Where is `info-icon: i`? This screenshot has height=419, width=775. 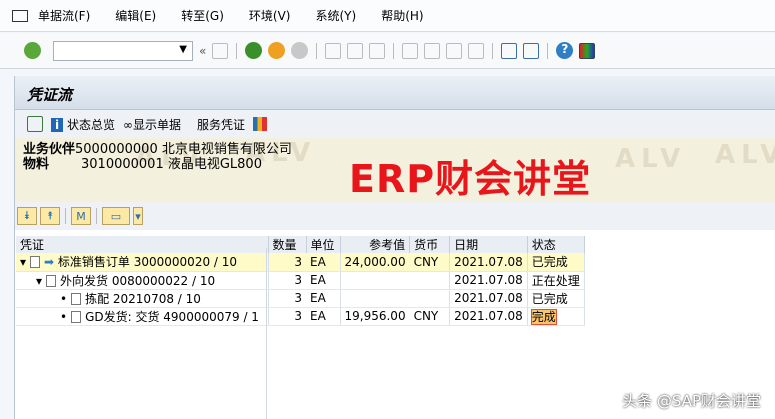 info-icon: i is located at coordinates (57, 124).